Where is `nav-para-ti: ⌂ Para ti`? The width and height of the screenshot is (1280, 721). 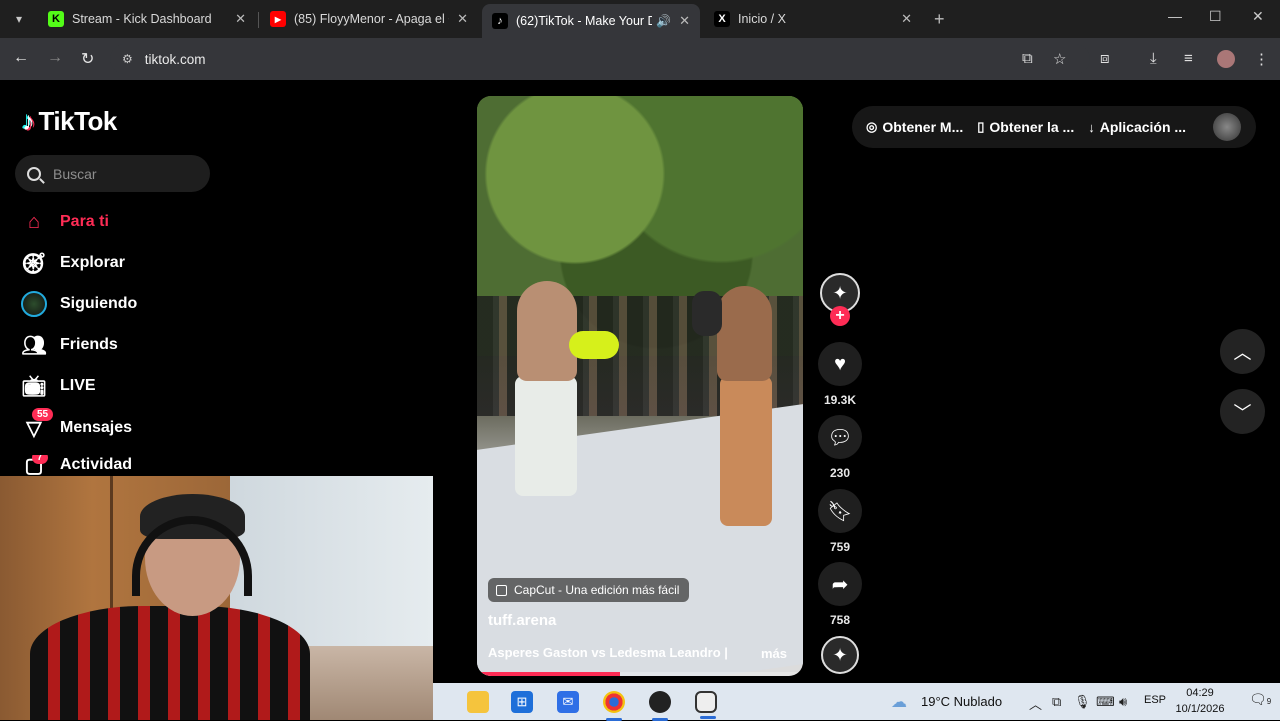 nav-para-ti: ⌂ Para ti is located at coordinates (64, 222).